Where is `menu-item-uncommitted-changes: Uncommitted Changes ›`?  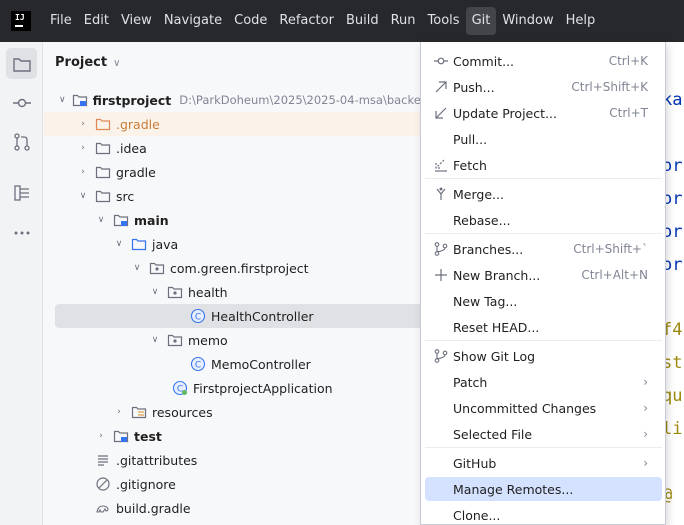 menu-item-uncommitted-changes: Uncommitted Changes › is located at coordinates (543, 408).